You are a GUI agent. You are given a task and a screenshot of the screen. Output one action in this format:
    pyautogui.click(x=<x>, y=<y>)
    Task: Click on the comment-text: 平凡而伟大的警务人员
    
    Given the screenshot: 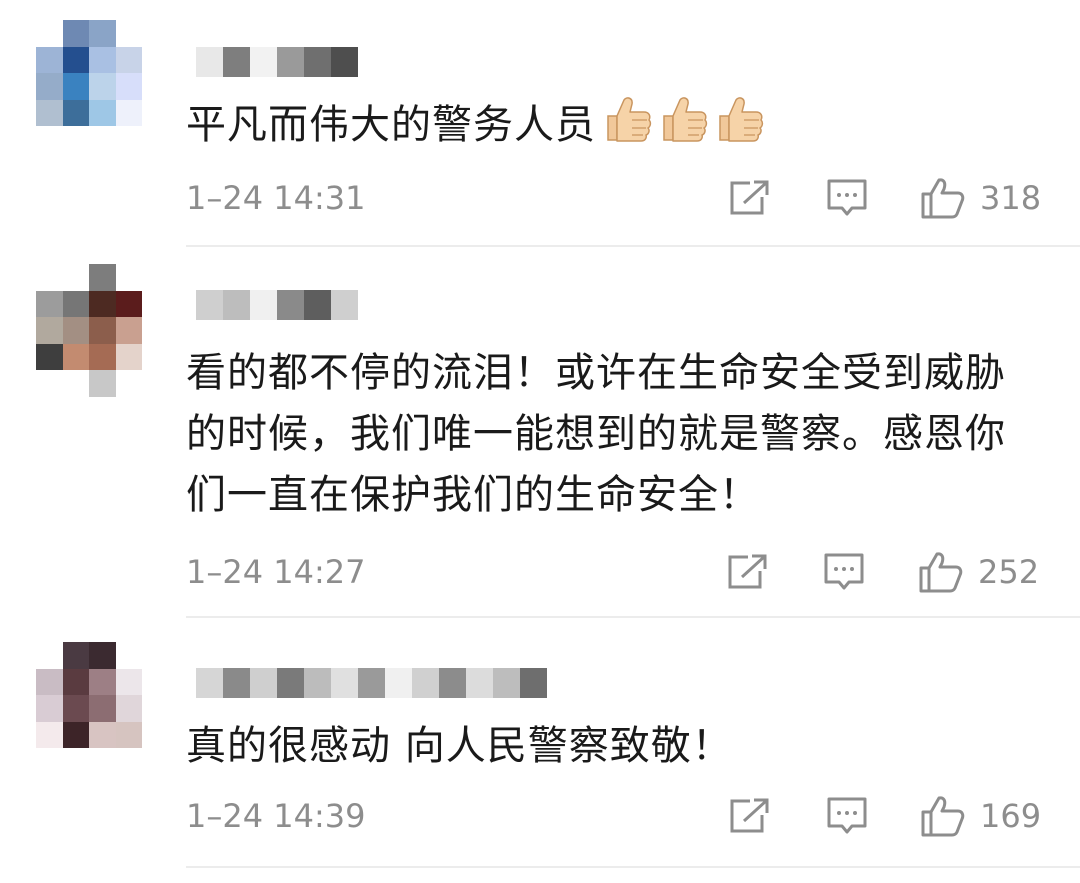 What is the action you would take?
    pyautogui.click(x=616, y=125)
    